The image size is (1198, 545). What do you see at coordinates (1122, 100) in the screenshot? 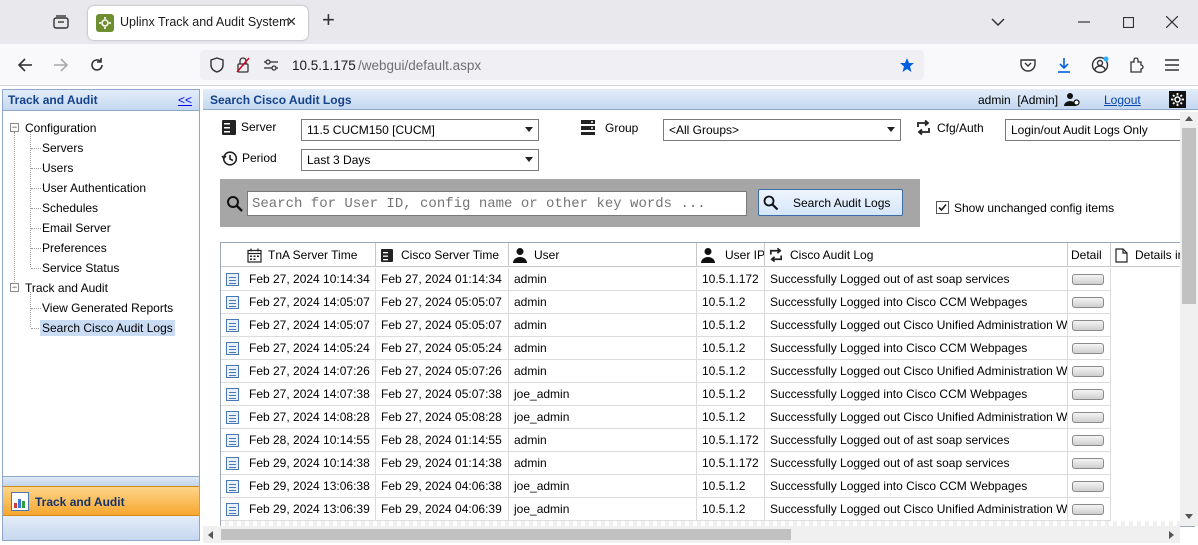
I see `logout-link: Logout` at bounding box center [1122, 100].